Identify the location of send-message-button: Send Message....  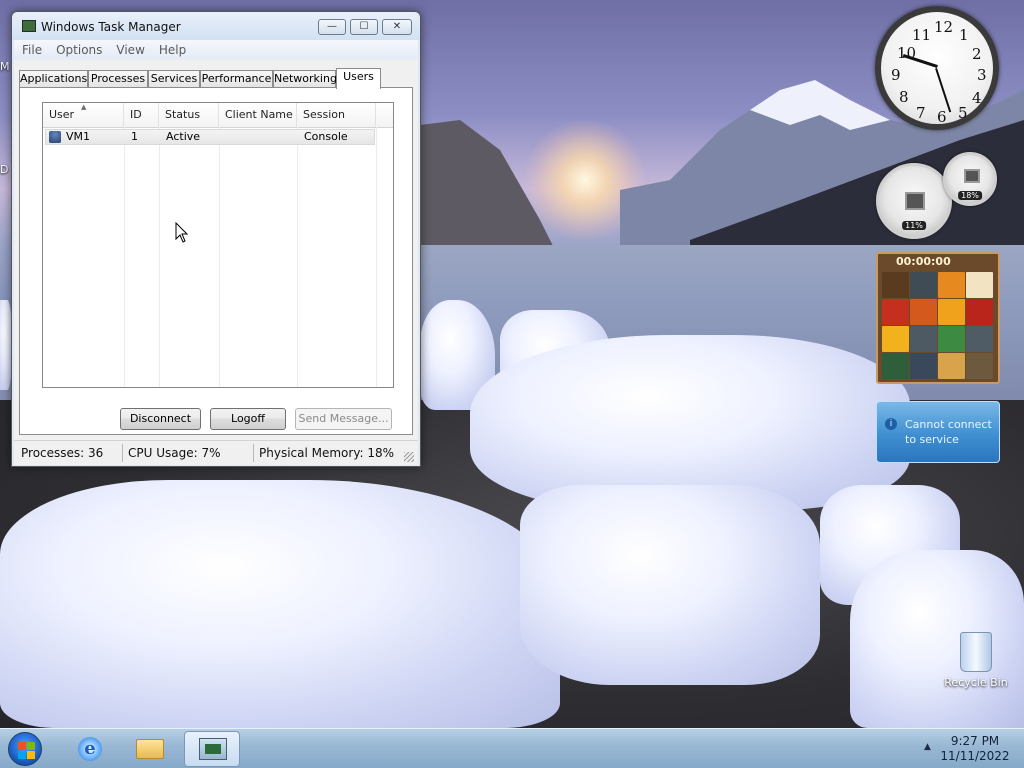
(343, 419).